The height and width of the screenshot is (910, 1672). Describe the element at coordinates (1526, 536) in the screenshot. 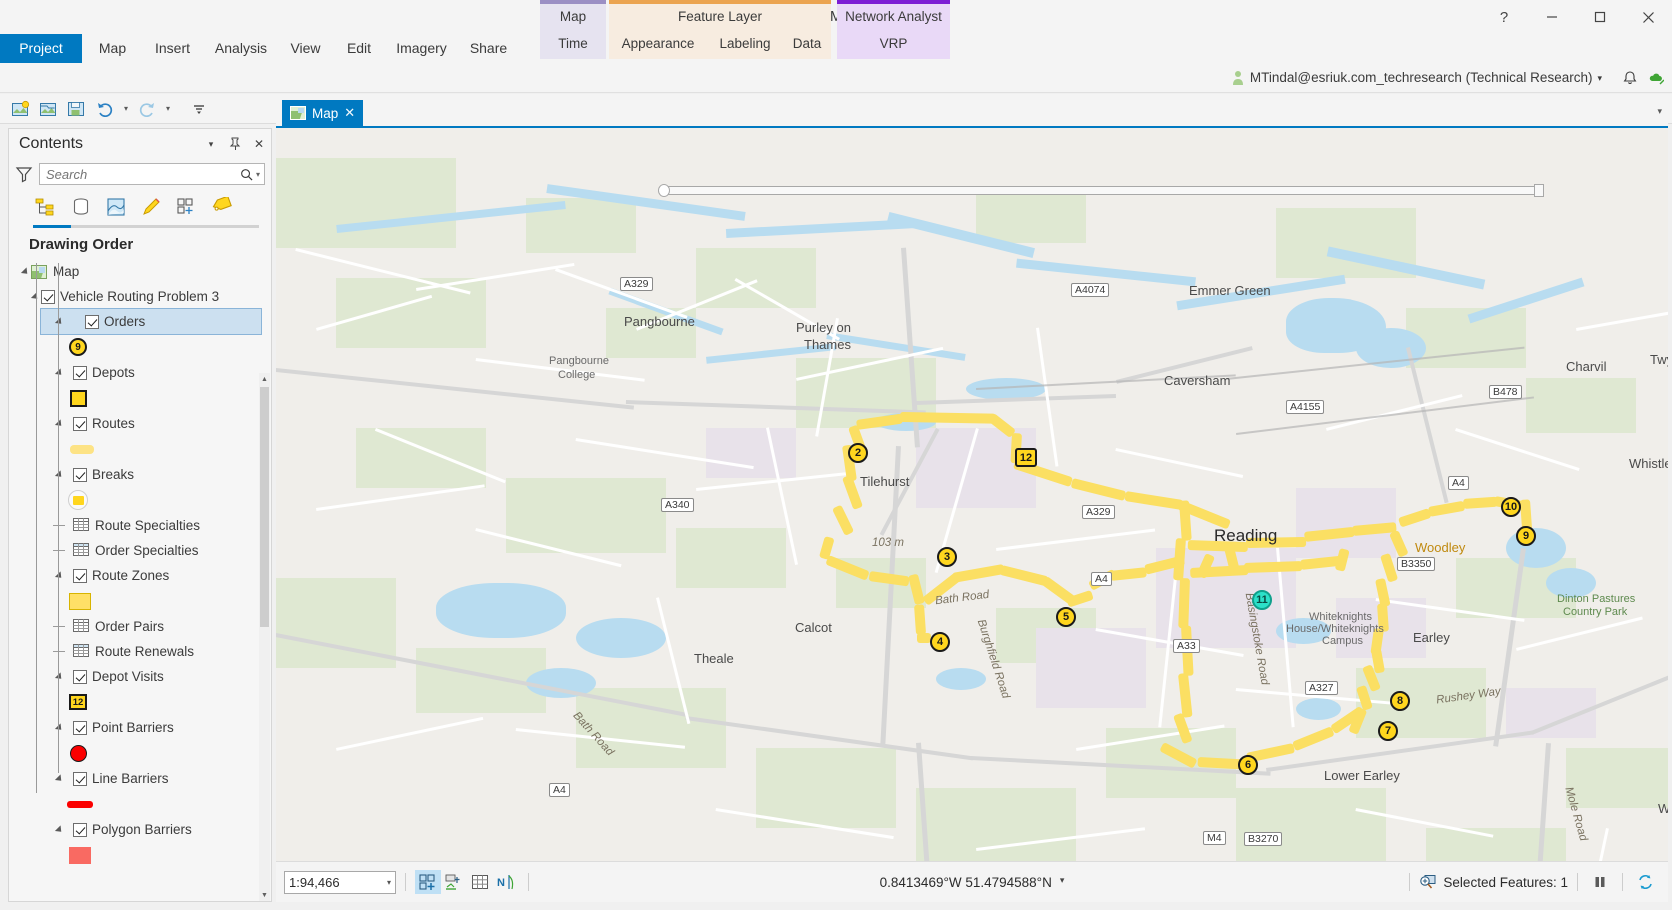

I see `order-marker-9: 9` at that location.